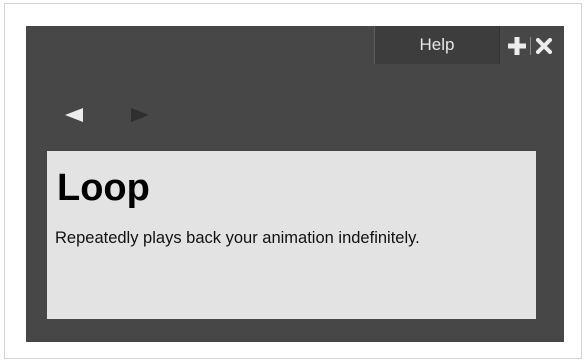 The width and height of the screenshot is (587, 364). I want to click on plus-icon, so click(517, 46).